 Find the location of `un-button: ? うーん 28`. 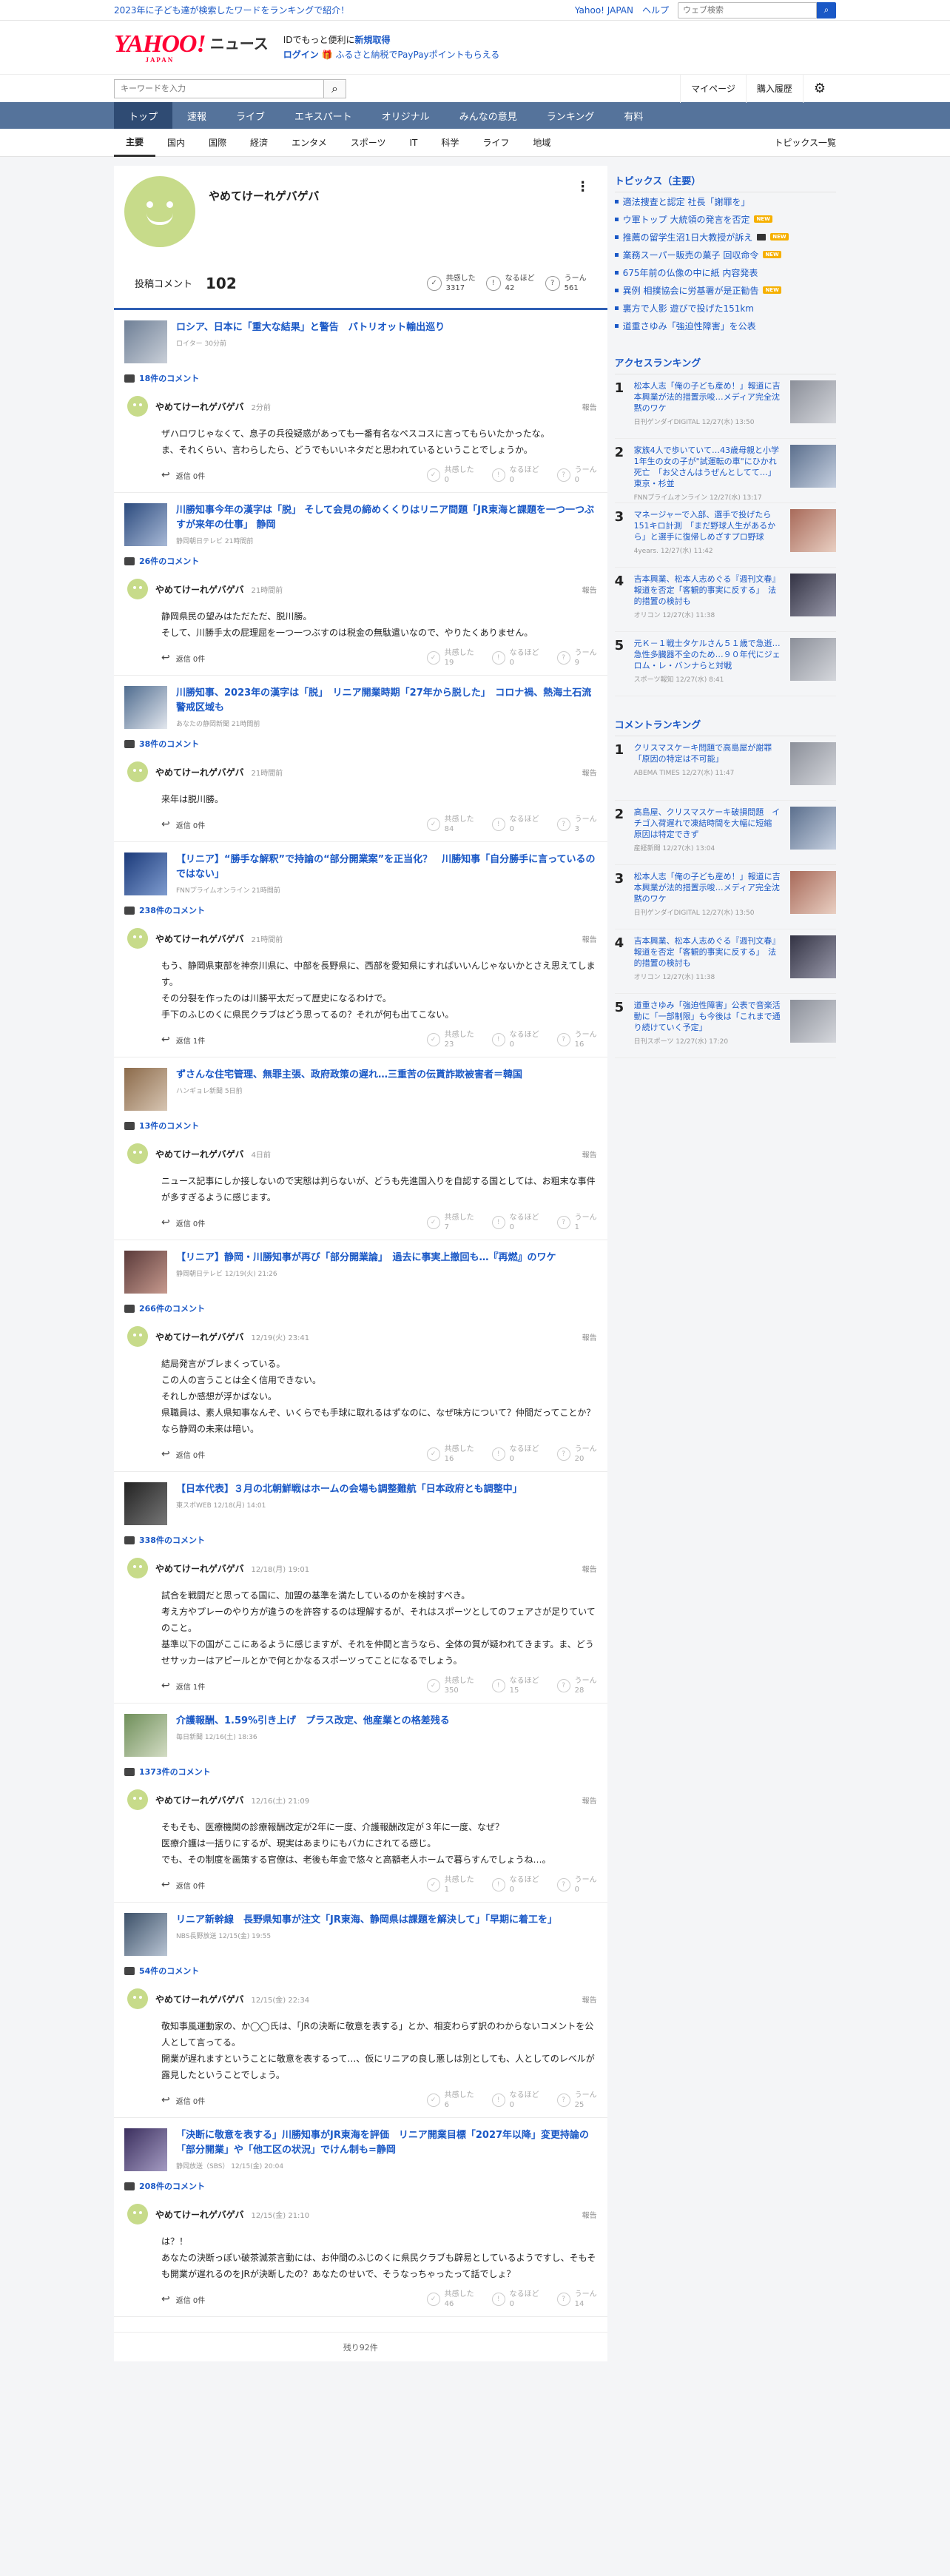

un-button: ? うーん 28 is located at coordinates (576, 1685).